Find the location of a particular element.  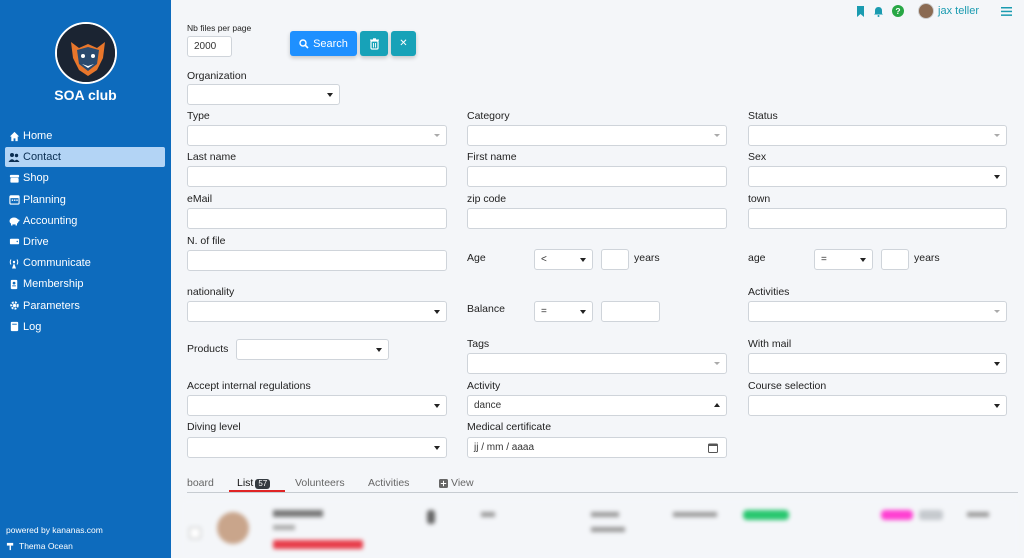

age2-operator-select: = is located at coordinates (843, 259).